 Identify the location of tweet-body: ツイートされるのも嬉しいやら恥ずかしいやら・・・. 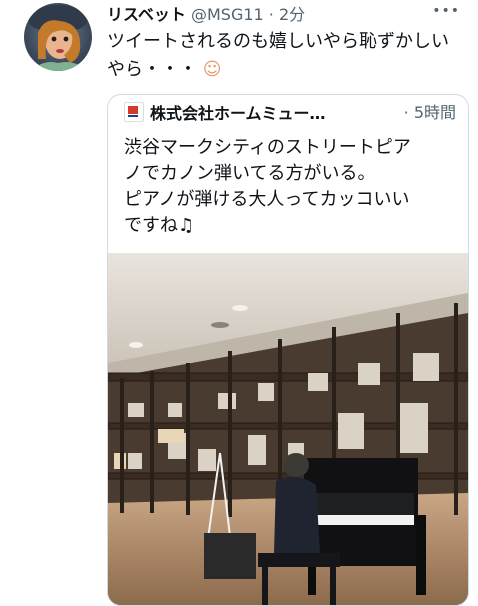
(278, 55).